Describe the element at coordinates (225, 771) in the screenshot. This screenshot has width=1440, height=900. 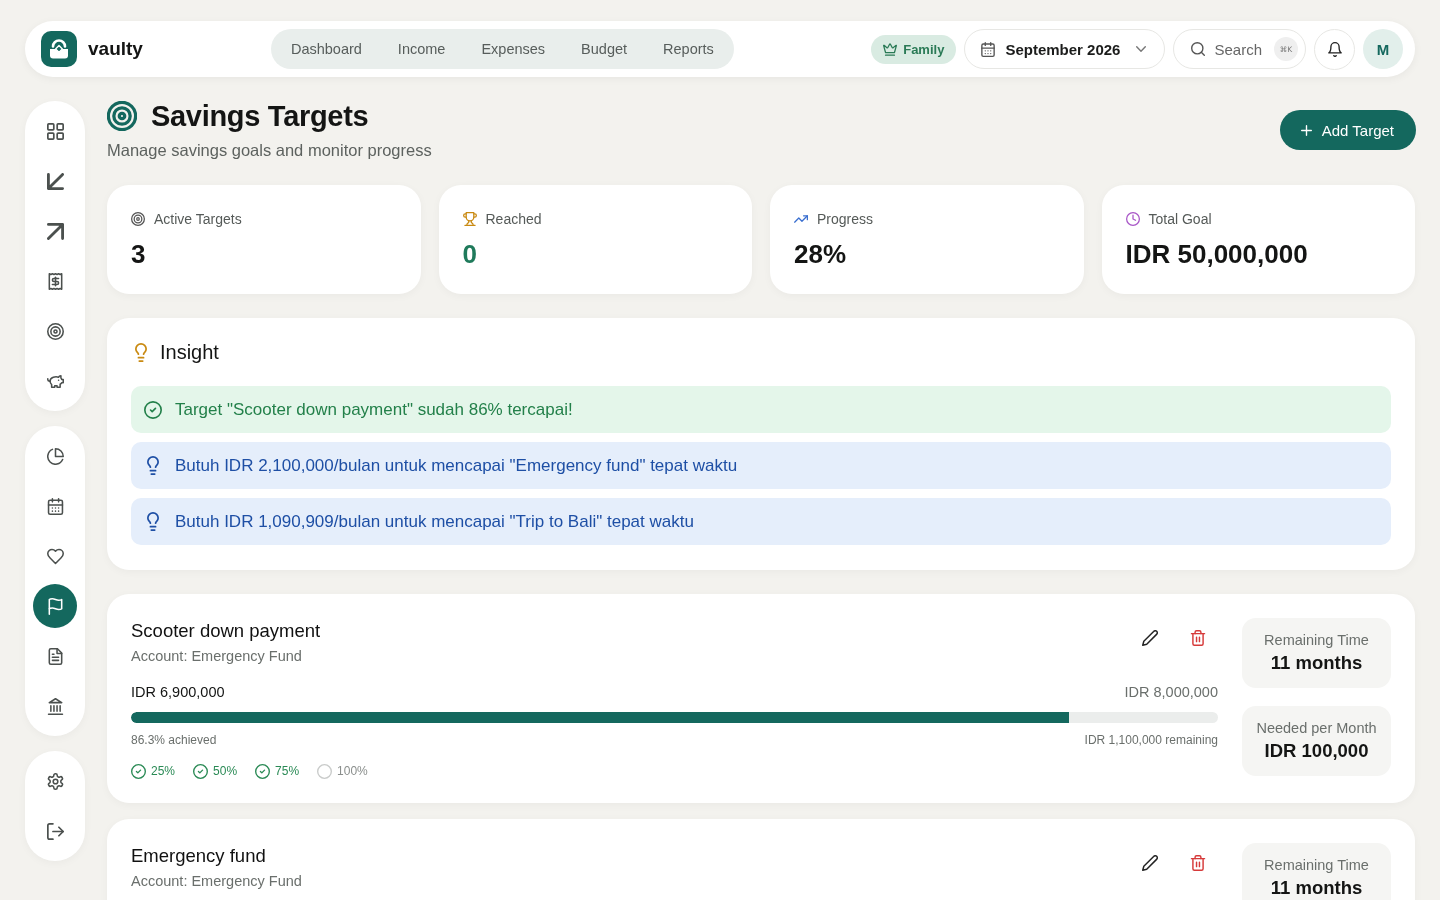
I see `milestone-label: 50%` at that location.